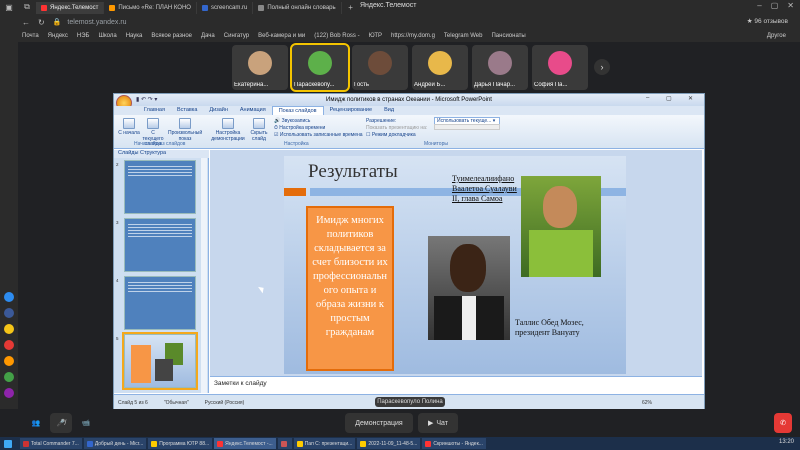 This screenshot has height=450, width=800. Describe the element at coordinates (41, 22) in the screenshot. I see `reload-icon: ↻` at that location.